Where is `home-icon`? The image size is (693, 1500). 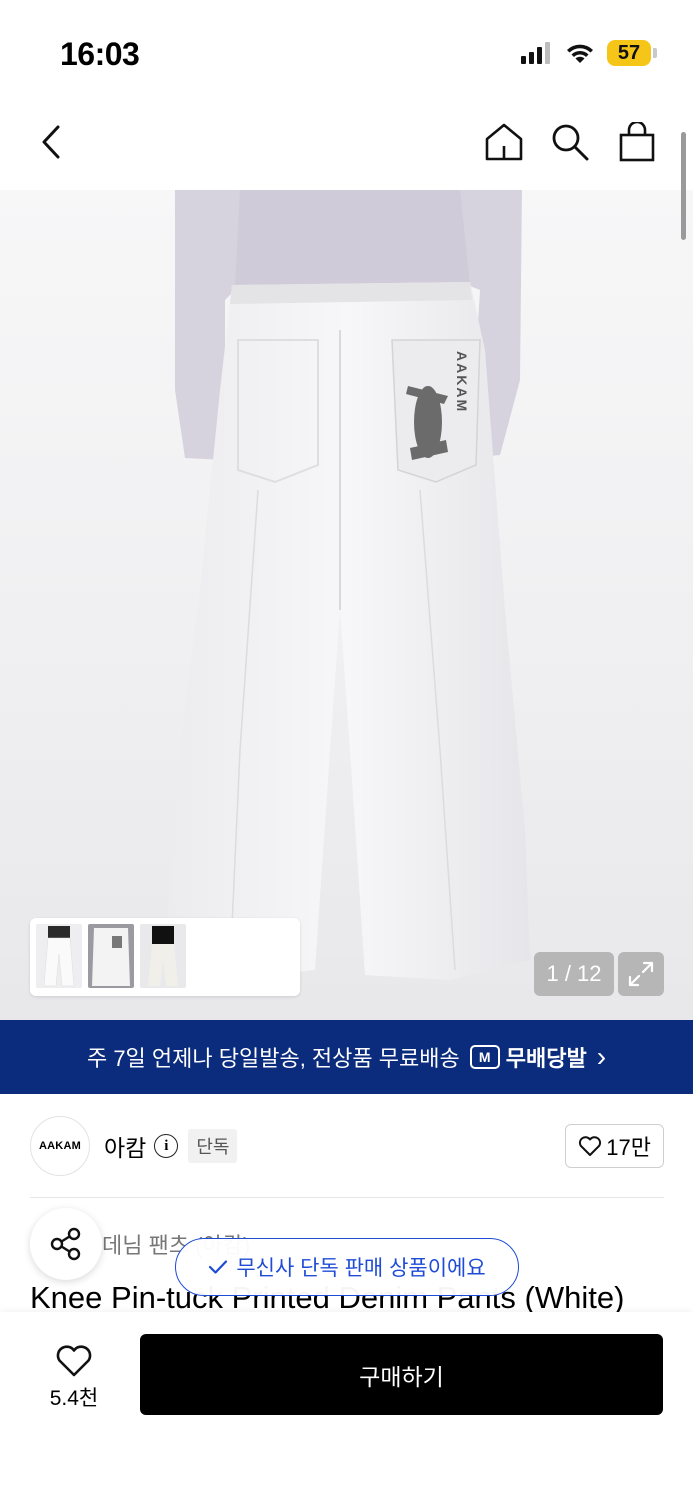 home-icon is located at coordinates (504, 142).